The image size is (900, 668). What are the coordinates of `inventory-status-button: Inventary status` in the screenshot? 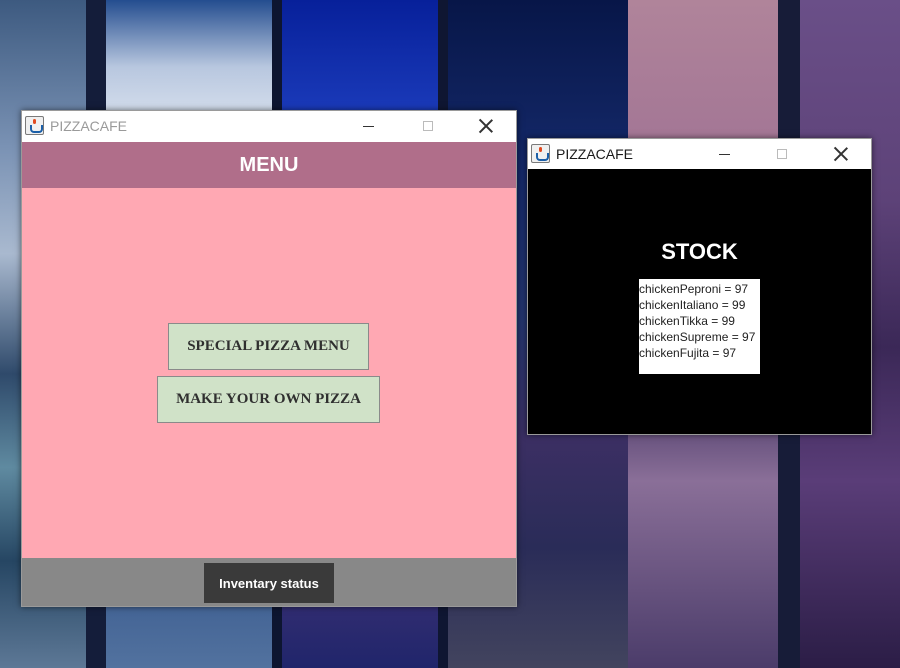 It's located at (269, 583).